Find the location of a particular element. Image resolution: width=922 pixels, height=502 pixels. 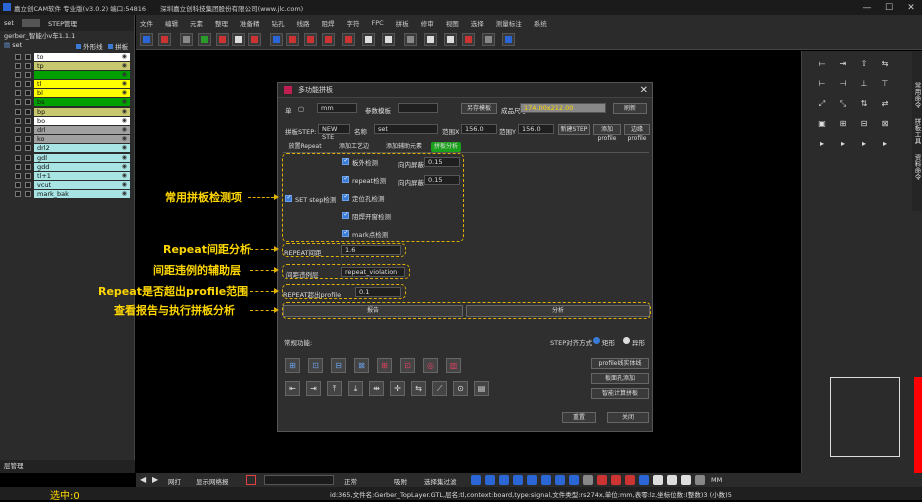

layer-row: bl ◉ is located at coordinates (67, 93).